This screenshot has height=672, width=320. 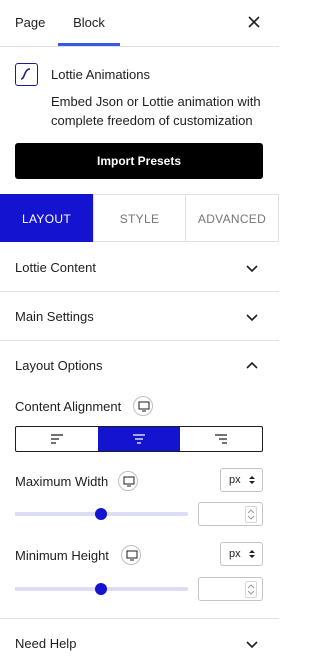 I want to click on panel-lottie-content: Lottie Content, so click(x=139, y=267).